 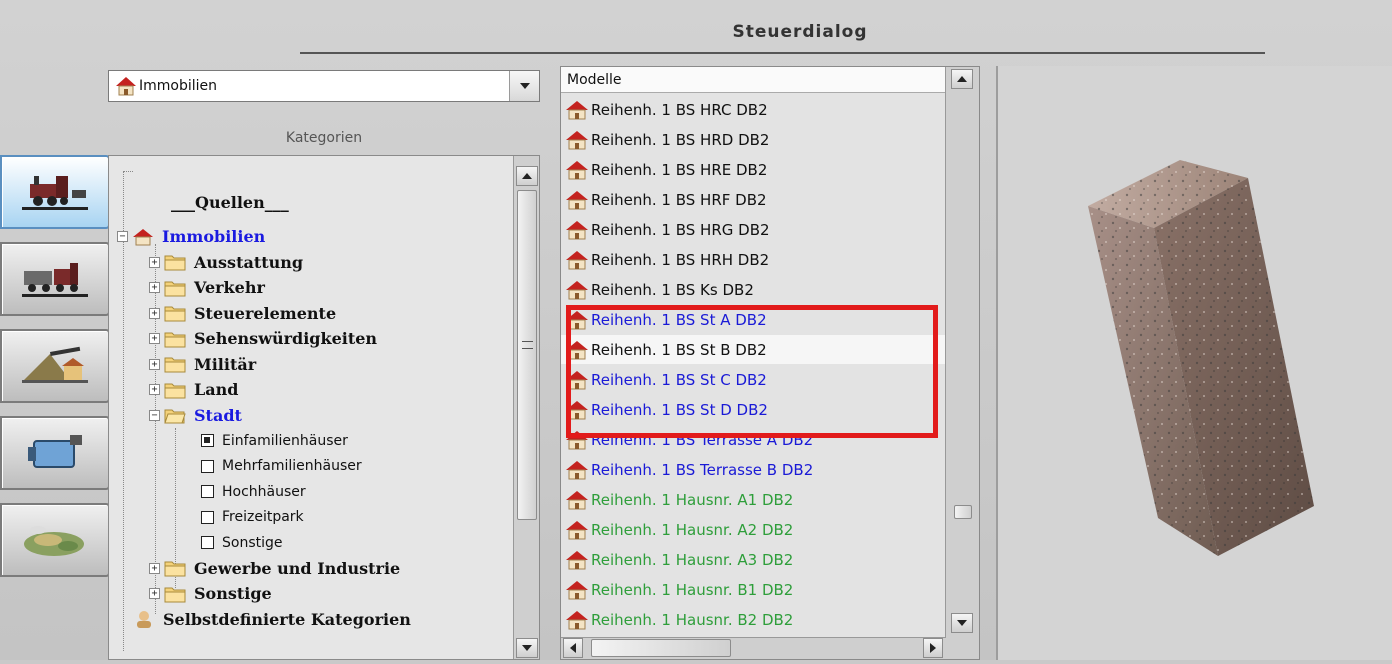 I want to click on model-list-item: Reihenh. 1 BS HRH DB2, so click(x=753, y=259).